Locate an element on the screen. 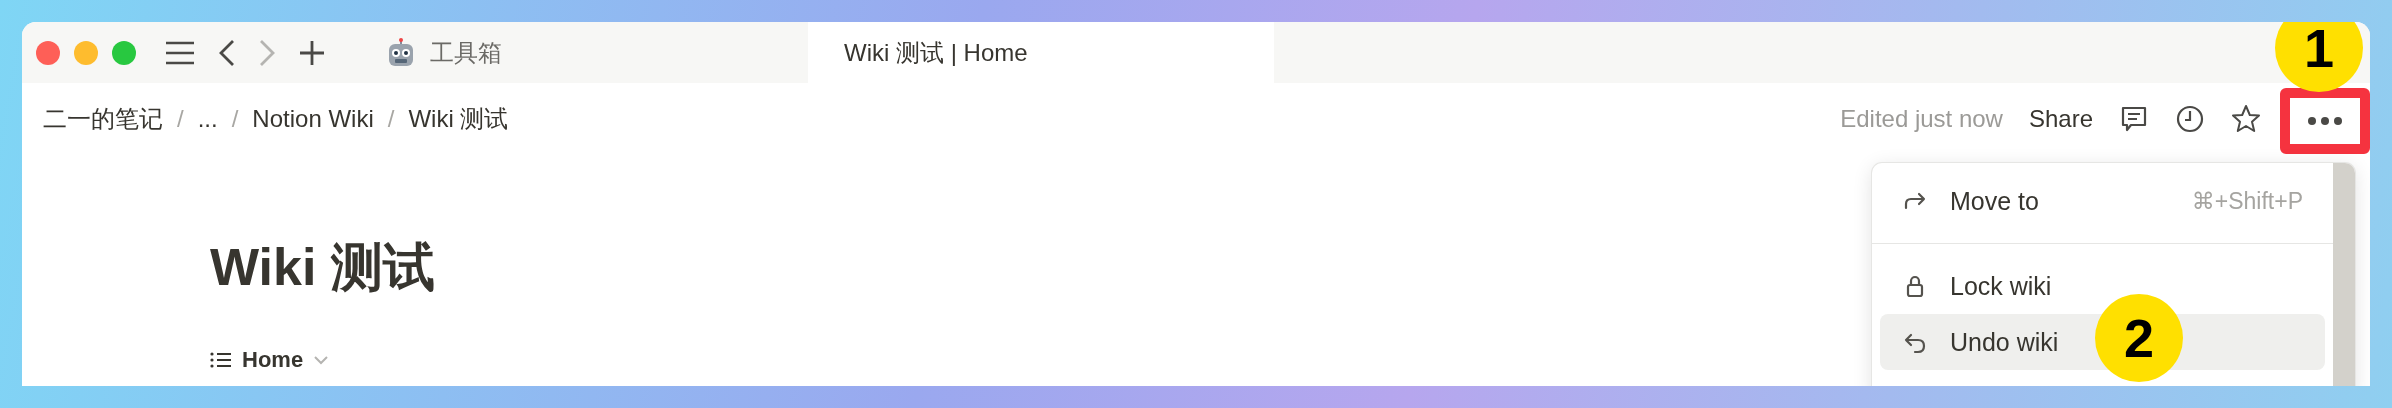  page-title: Wiki 测试 is located at coordinates (322, 267).